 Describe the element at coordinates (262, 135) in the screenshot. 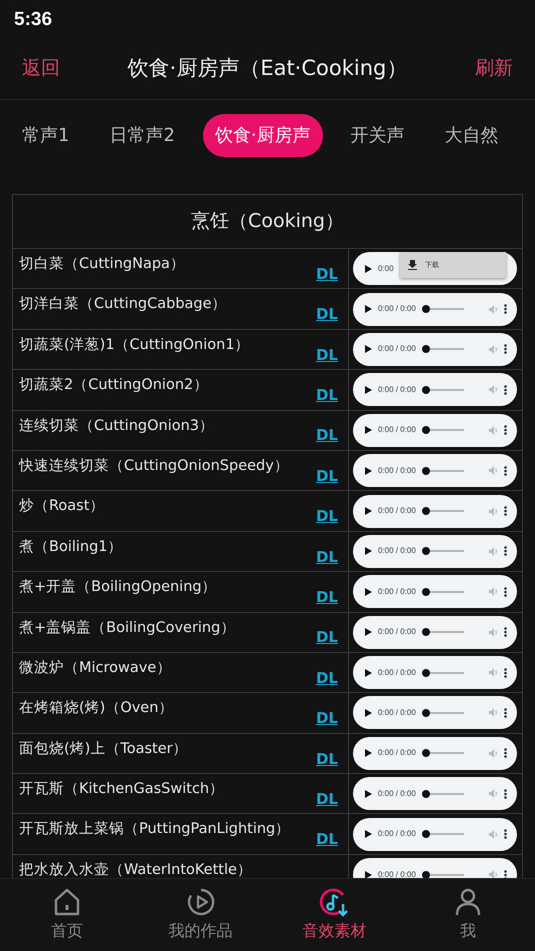

I see `category-tab: 饮食·厨房声` at that location.